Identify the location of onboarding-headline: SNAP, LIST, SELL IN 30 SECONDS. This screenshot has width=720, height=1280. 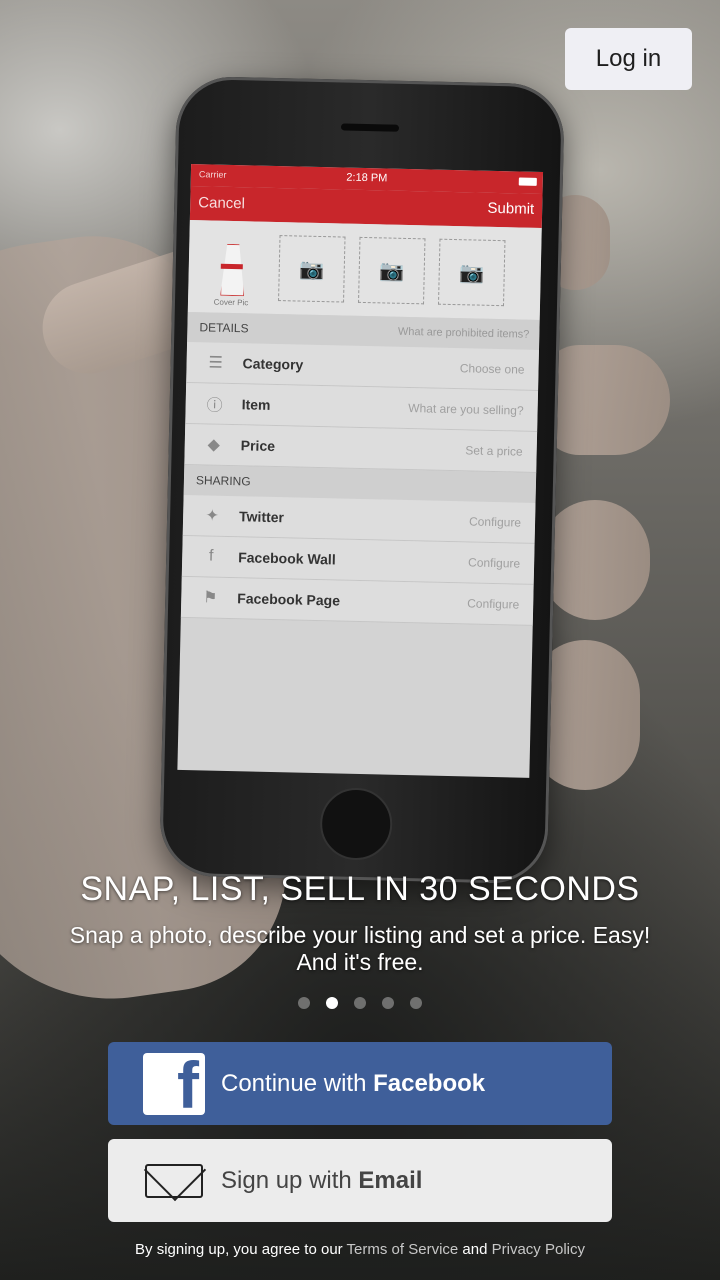
(360, 889).